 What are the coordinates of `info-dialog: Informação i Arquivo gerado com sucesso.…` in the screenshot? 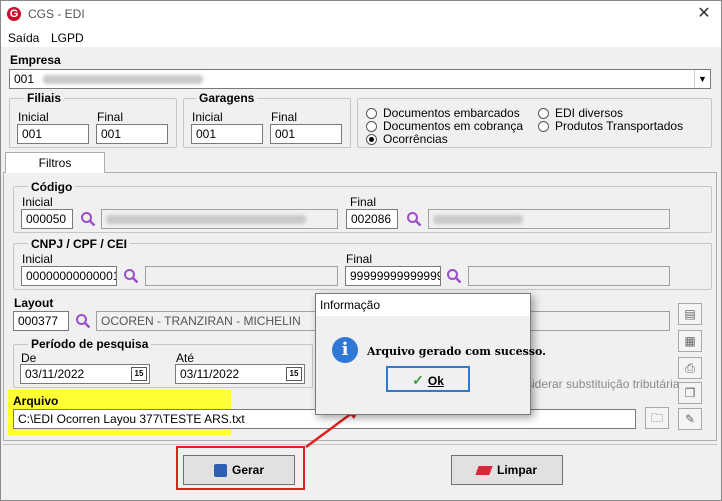 It's located at (430, 354).